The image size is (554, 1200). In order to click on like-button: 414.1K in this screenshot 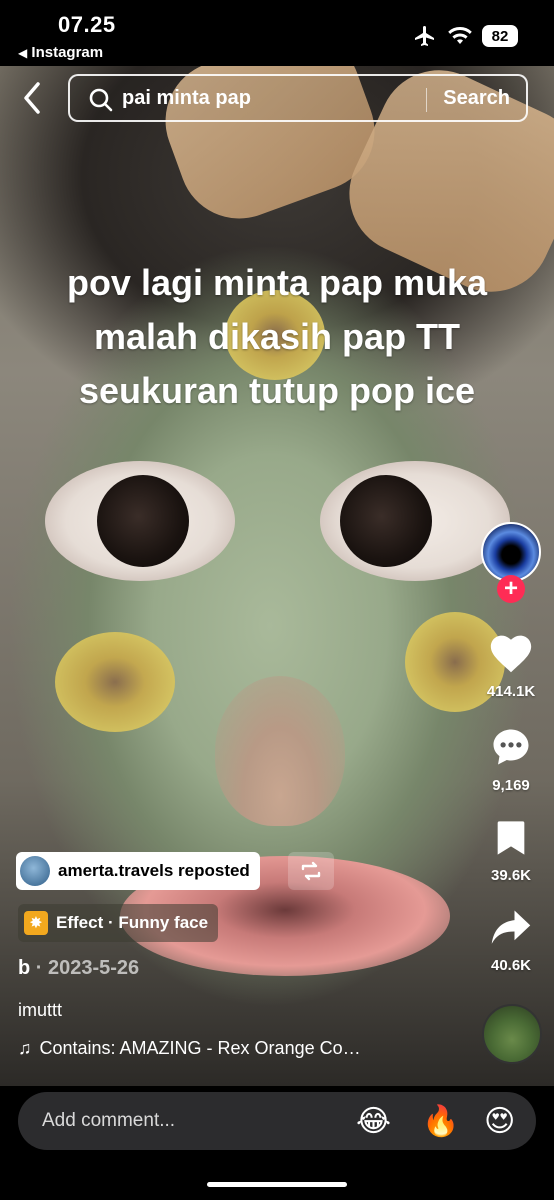, I will do `click(511, 666)`.